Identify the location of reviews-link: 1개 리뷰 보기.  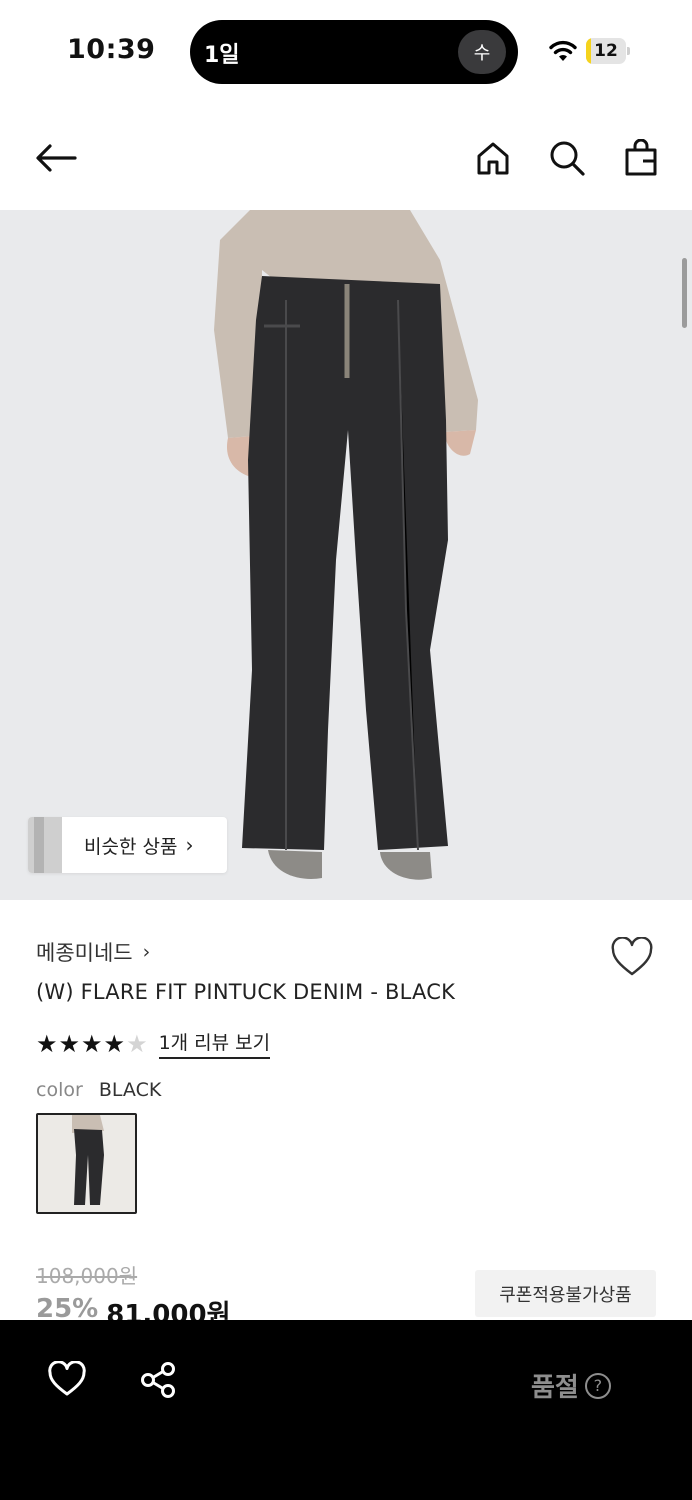
(214, 1043).